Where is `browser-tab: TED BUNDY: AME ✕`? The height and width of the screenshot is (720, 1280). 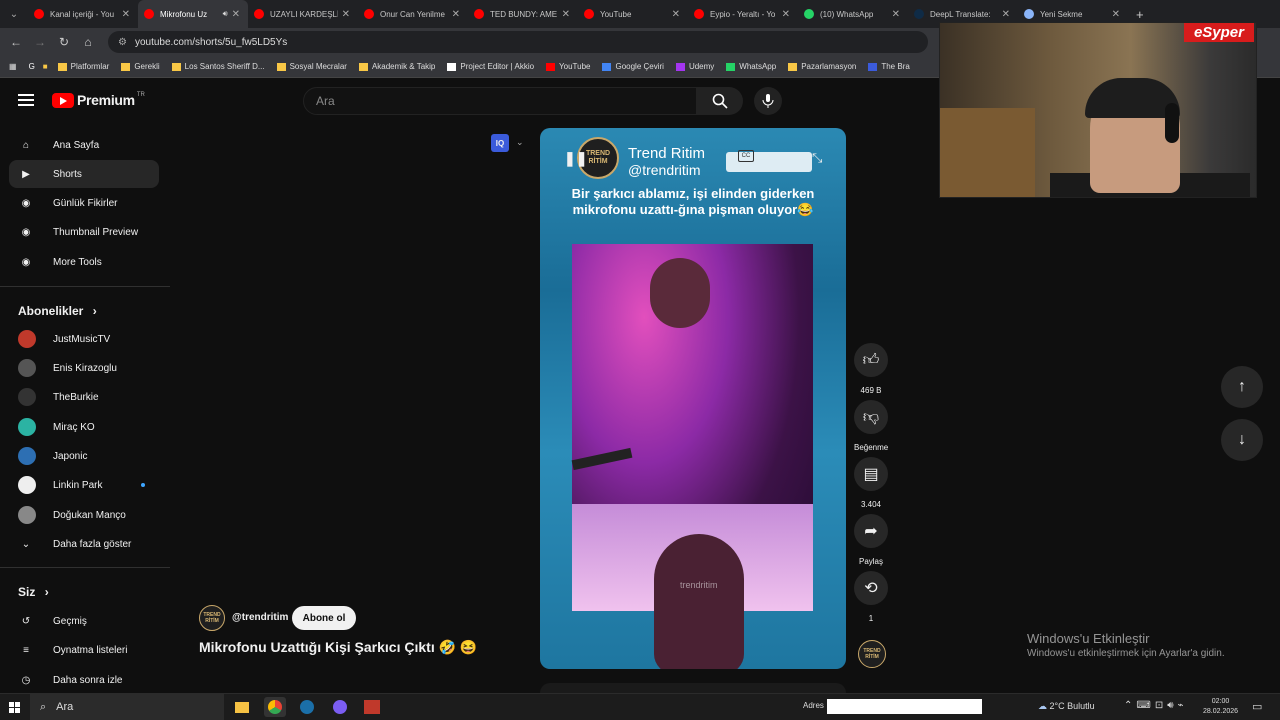 browser-tab: TED BUNDY: AME ✕ is located at coordinates (523, 14).